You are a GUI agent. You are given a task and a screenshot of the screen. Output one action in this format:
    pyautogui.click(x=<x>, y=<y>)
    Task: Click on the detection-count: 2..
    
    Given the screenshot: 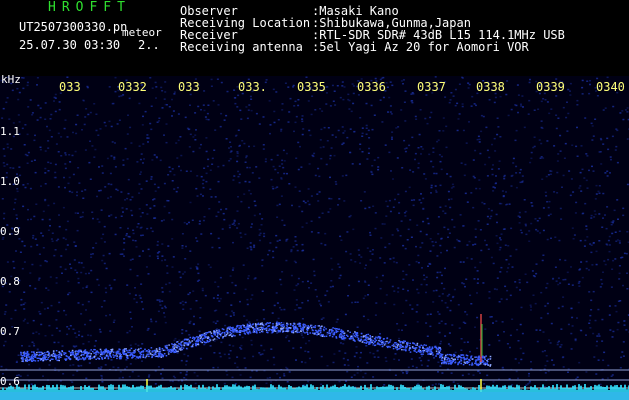 What is the action you would take?
    pyautogui.click(x=149, y=45)
    